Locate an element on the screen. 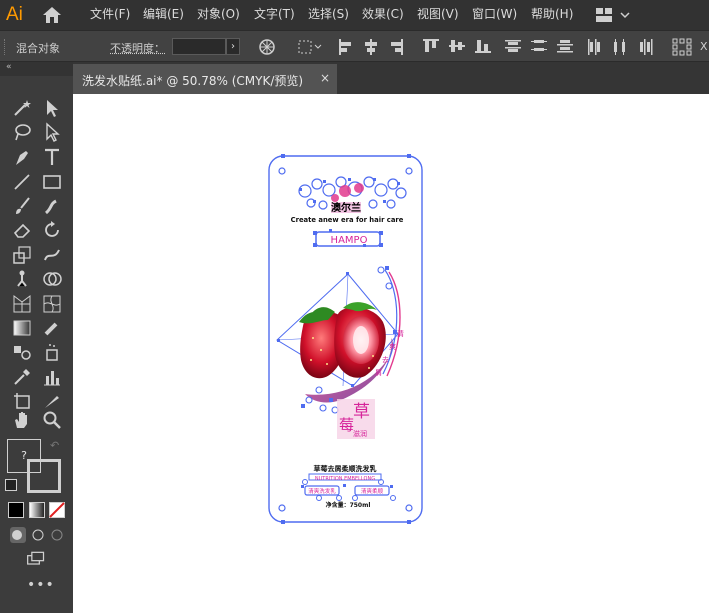 The height and width of the screenshot is (613, 709). color-mode-icon is located at coordinates (16, 510).